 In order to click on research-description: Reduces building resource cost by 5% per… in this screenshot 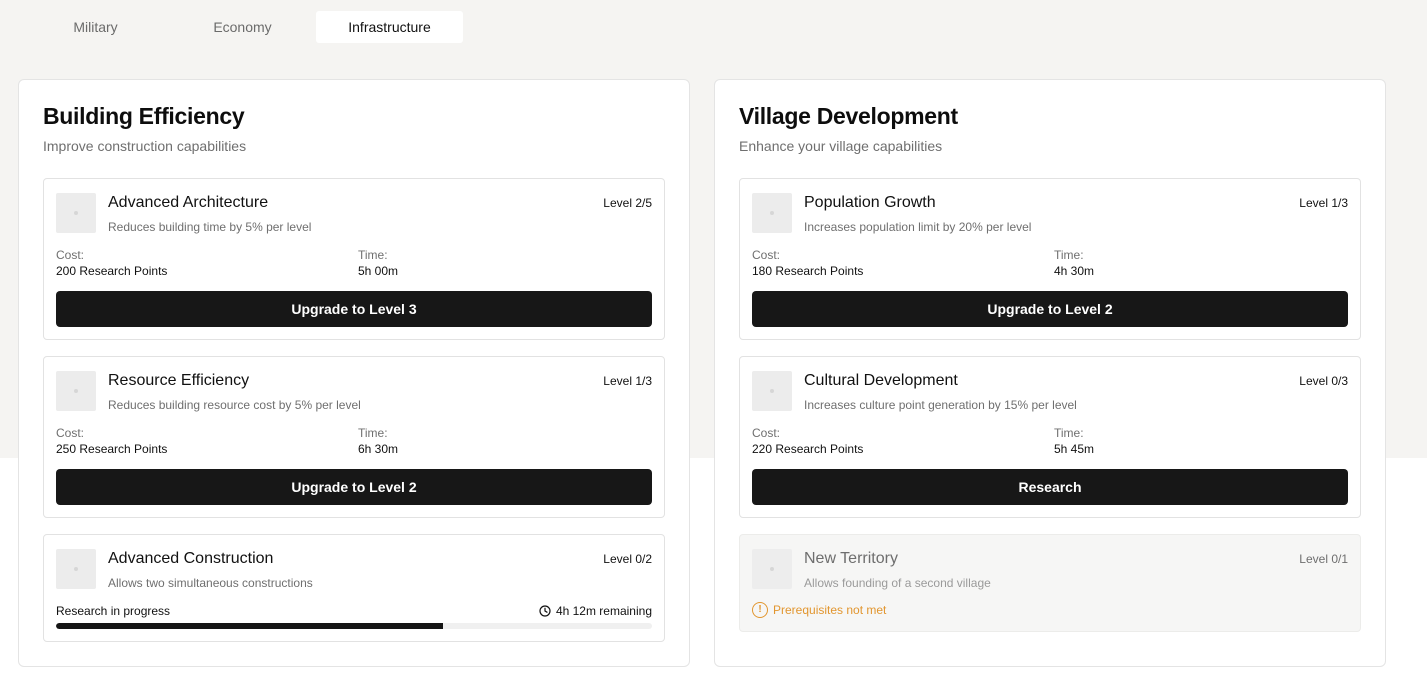, I will do `click(234, 405)`.